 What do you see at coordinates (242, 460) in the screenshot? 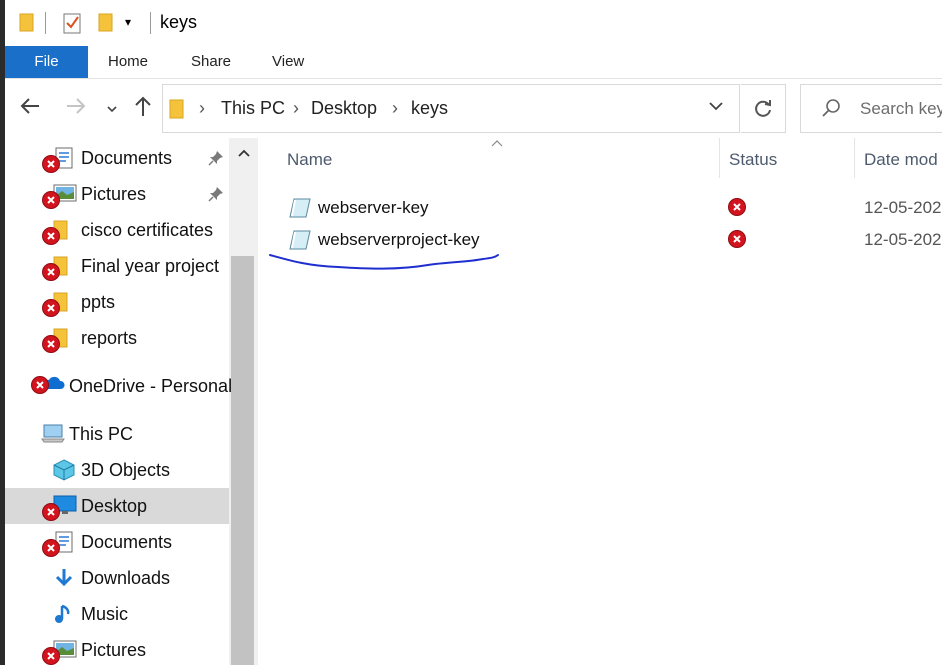
I see `scrollbar-thumb` at bounding box center [242, 460].